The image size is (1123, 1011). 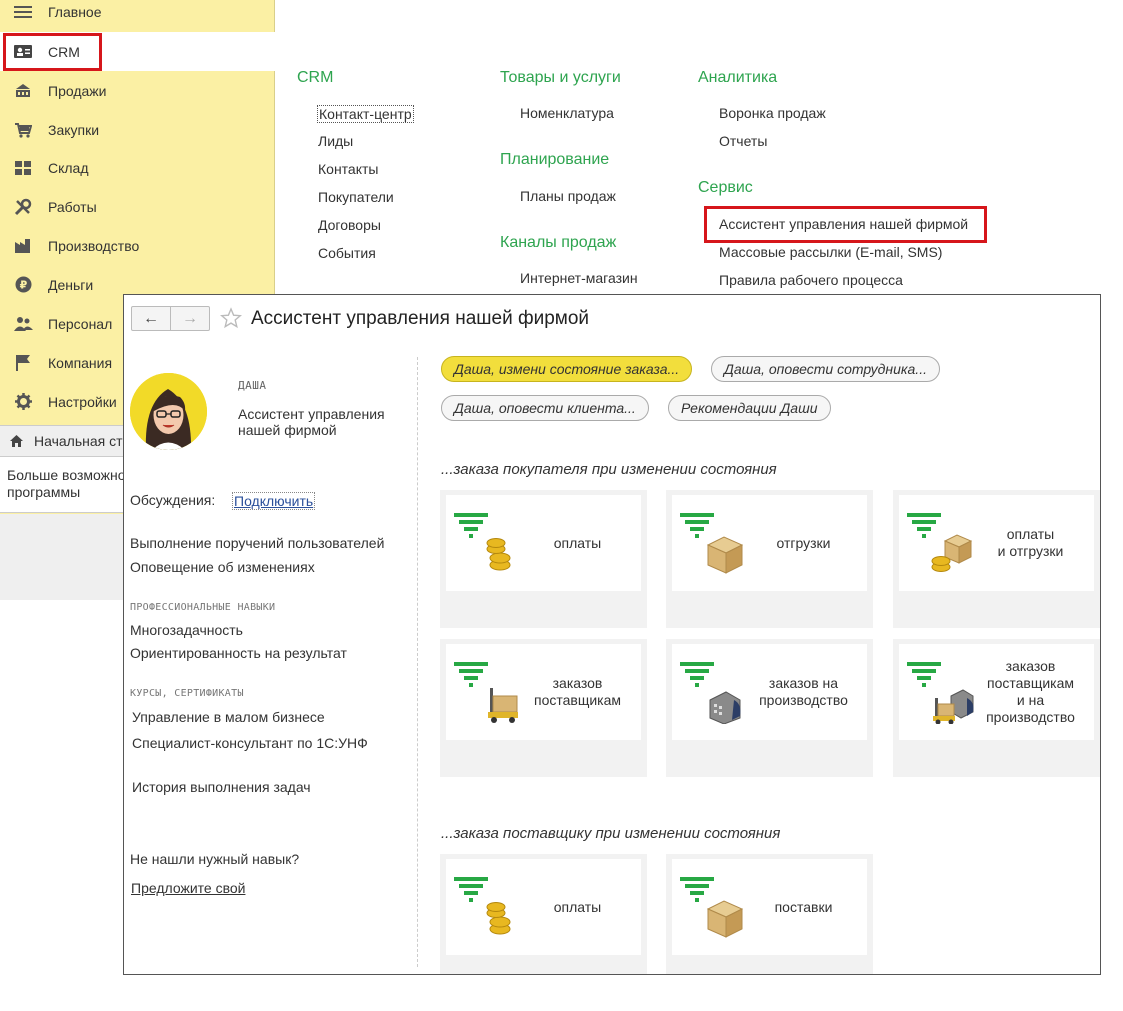 I want to click on tile-payment: оплаты, so click(x=543, y=559).